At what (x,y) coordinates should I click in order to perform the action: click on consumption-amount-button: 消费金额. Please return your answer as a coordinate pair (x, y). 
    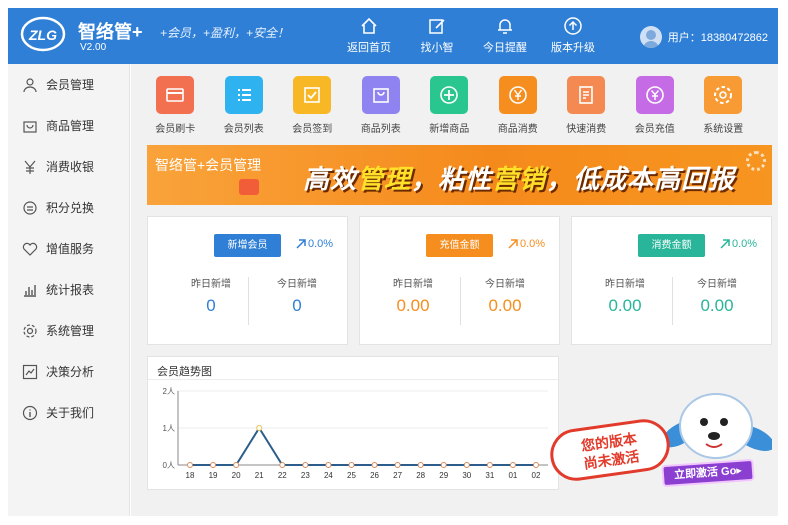
    Looking at the image, I should click on (671, 245).